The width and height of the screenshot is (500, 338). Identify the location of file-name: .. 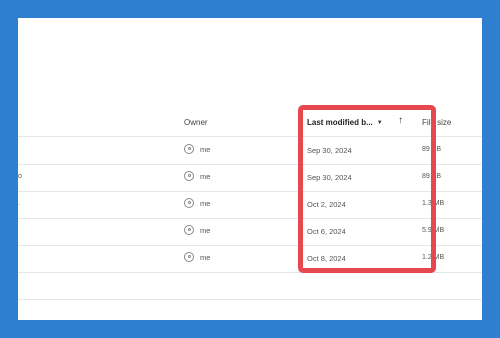
(19, 203).